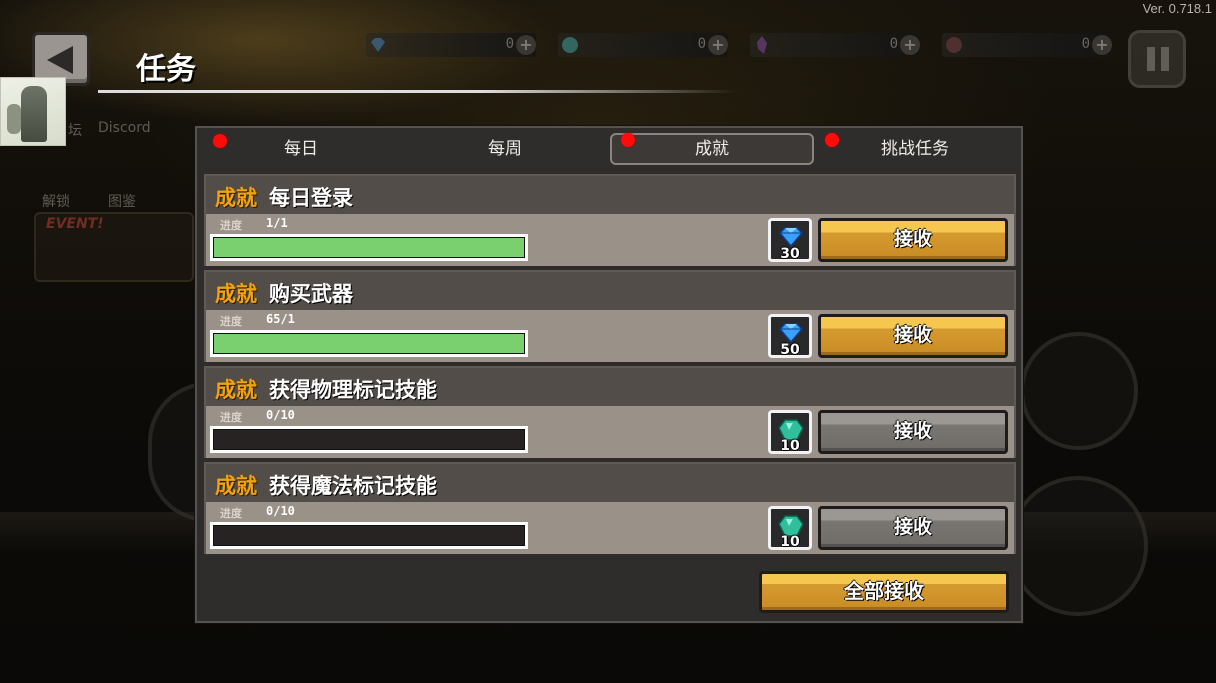  I want to click on back-arrow-icon, so click(60, 60).